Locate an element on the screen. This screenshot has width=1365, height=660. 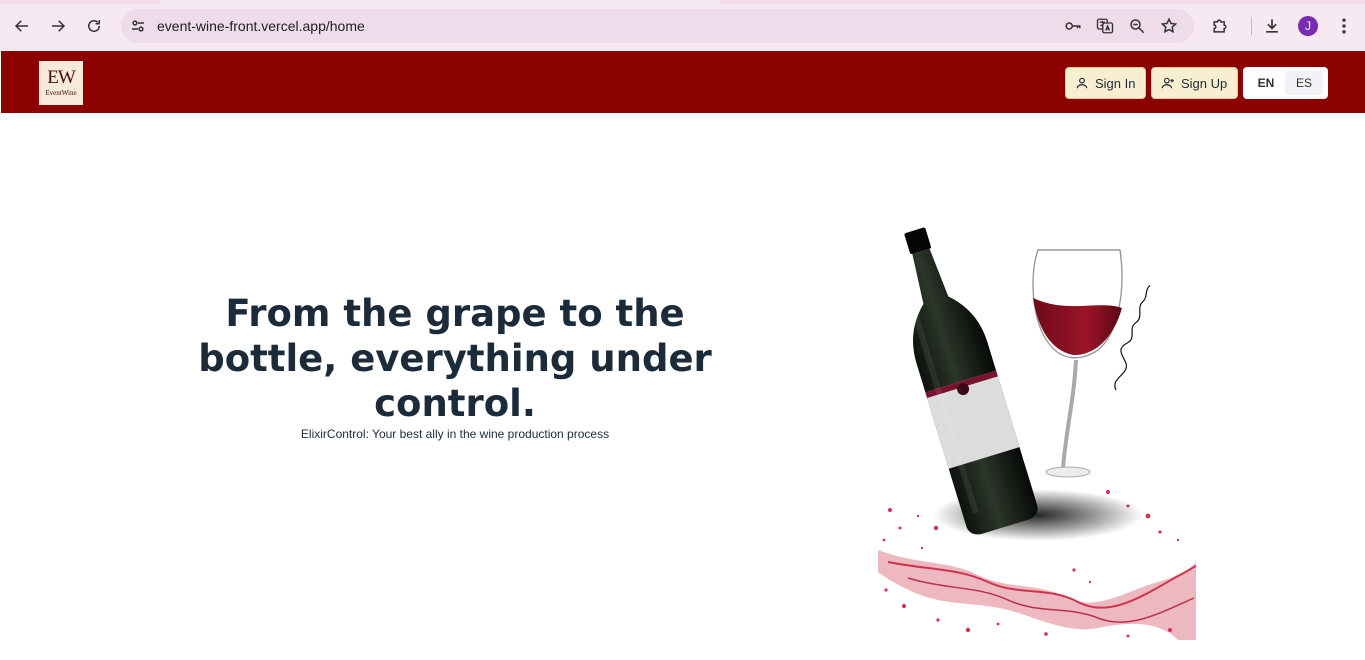
menu-icon is located at coordinates (1344, 26).